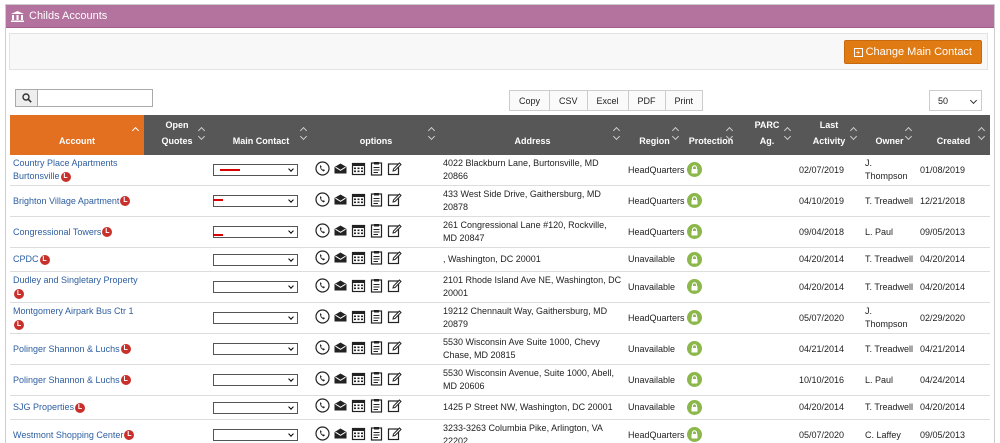  What do you see at coordinates (608, 100) in the screenshot?
I see `export-excel-button: Excel` at bounding box center [608, 100].